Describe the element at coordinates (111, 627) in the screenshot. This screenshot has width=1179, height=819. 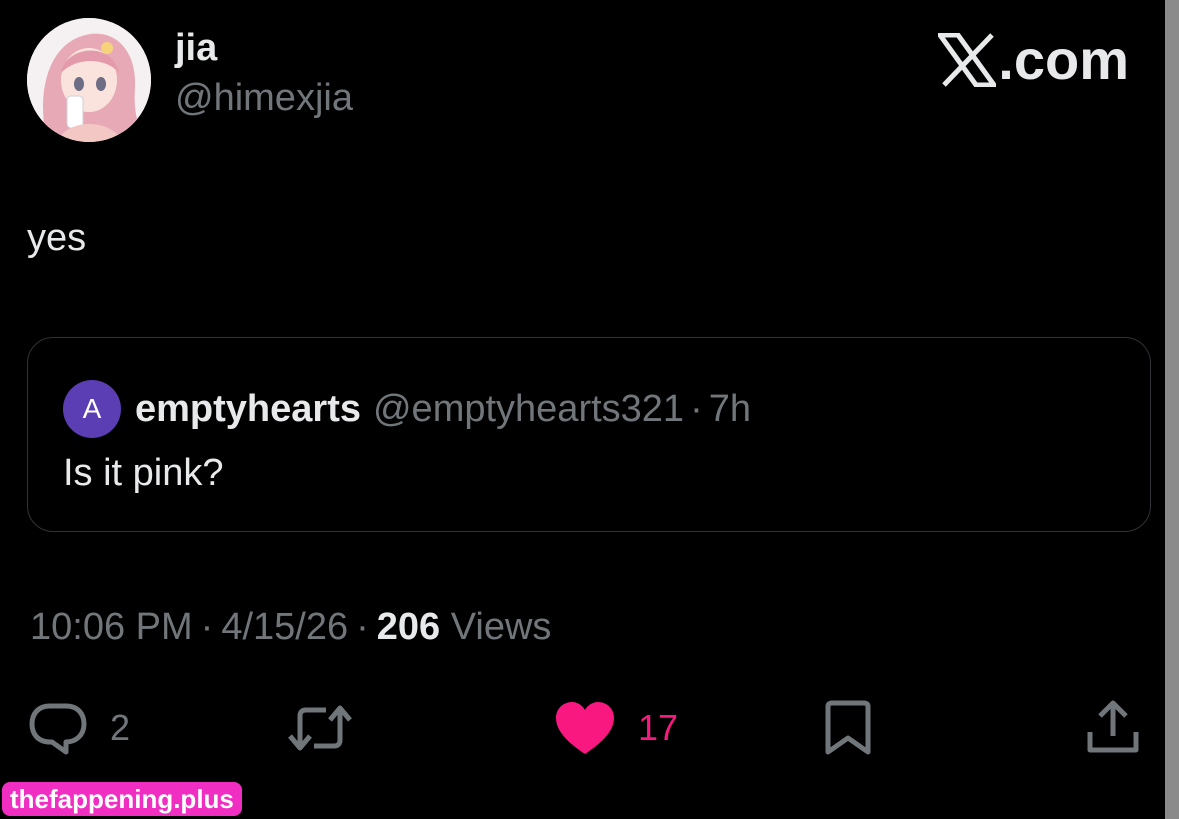
I see `tweet-time: 10:06 PM` at that location.